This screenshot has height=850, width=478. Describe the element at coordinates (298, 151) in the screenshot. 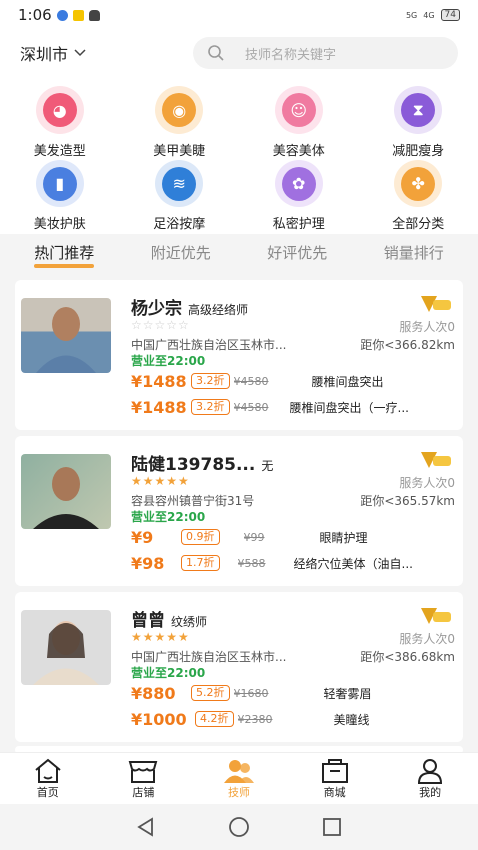

I see `category-label: 美容美体` at that location.